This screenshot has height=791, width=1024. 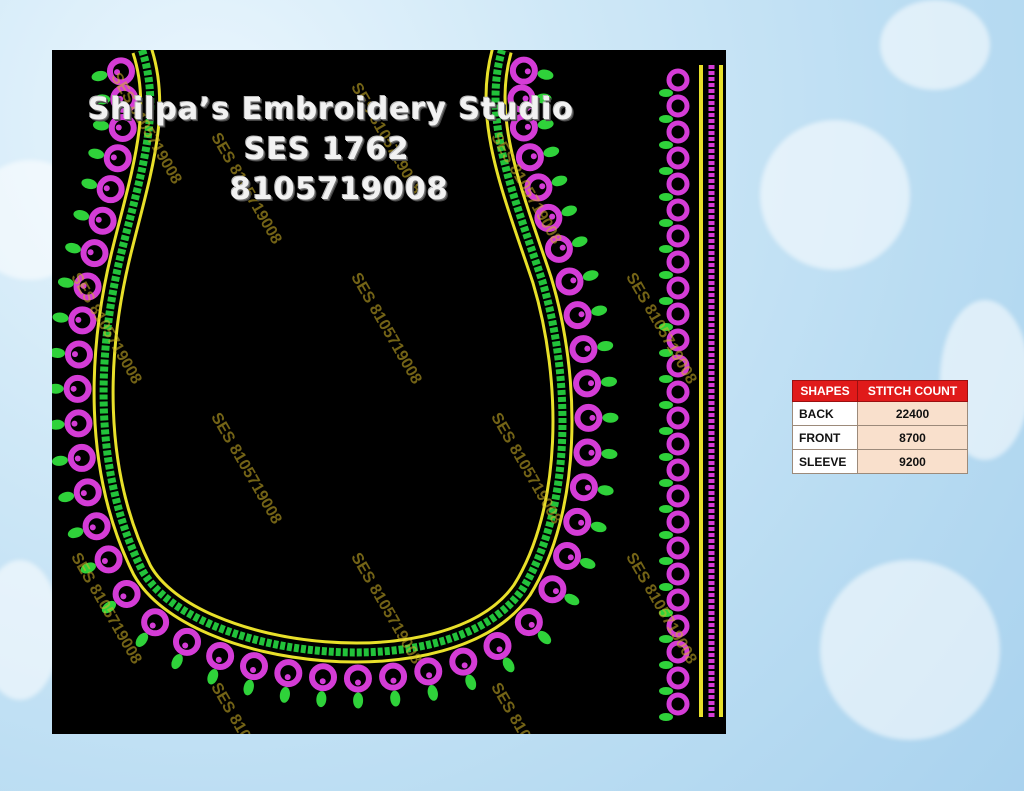 What do you see at coordinates (327, 149) in the screenshot?
I see `design-code: SES 1762` at bounding box center [327, 149].